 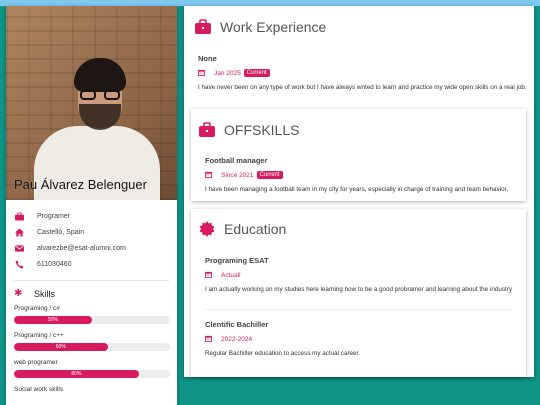 What do you see at coordinates (61, 347) in the screenshot?
I see `skill-progress-fill: 60%` at bounding box center [61, 347].